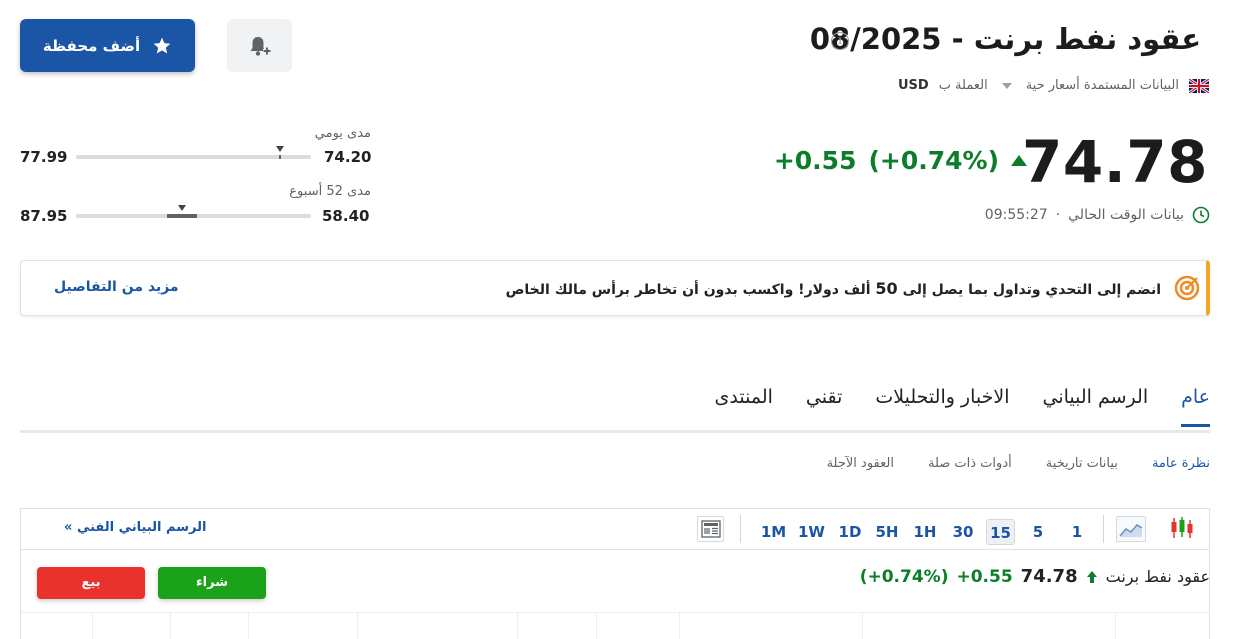 This screenshot has height=639, width=1241. Describe the element at coordinates (970, 463) in the screenshot. I see `subtab-related-instruments: أدوات ذات صلة` at that location.